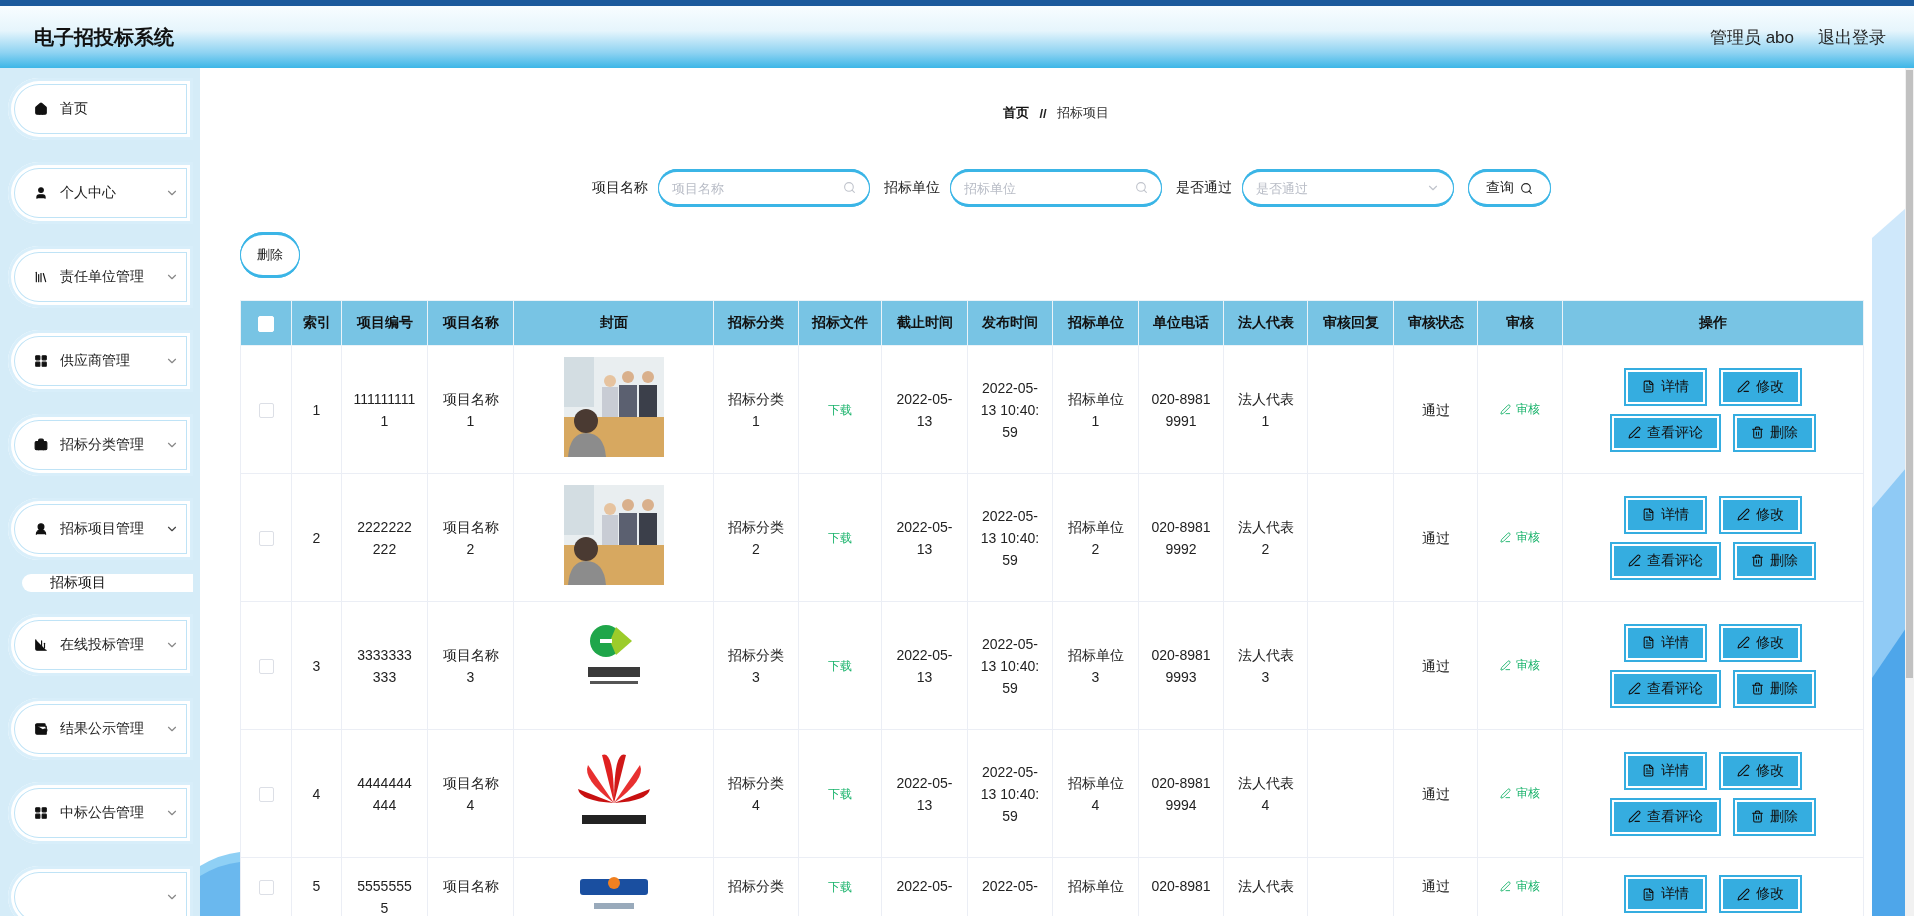 The height and width of the screenshot is (916, 1914). Describe the element at coordinates (924, 323) in the screenshot. I see `column-header: 截止时间` at that location.